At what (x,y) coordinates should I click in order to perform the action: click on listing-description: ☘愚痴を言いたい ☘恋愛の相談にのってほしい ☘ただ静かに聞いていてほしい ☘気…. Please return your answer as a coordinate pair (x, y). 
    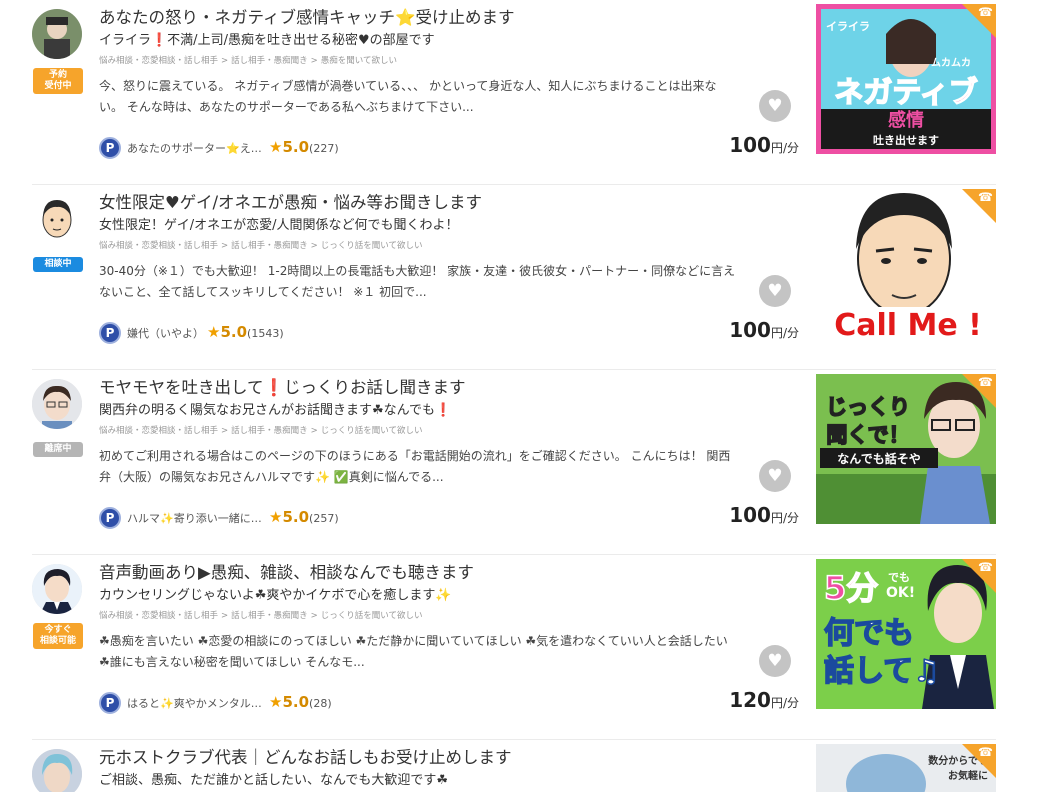
    Looking at the image, I should click on (413, 651).